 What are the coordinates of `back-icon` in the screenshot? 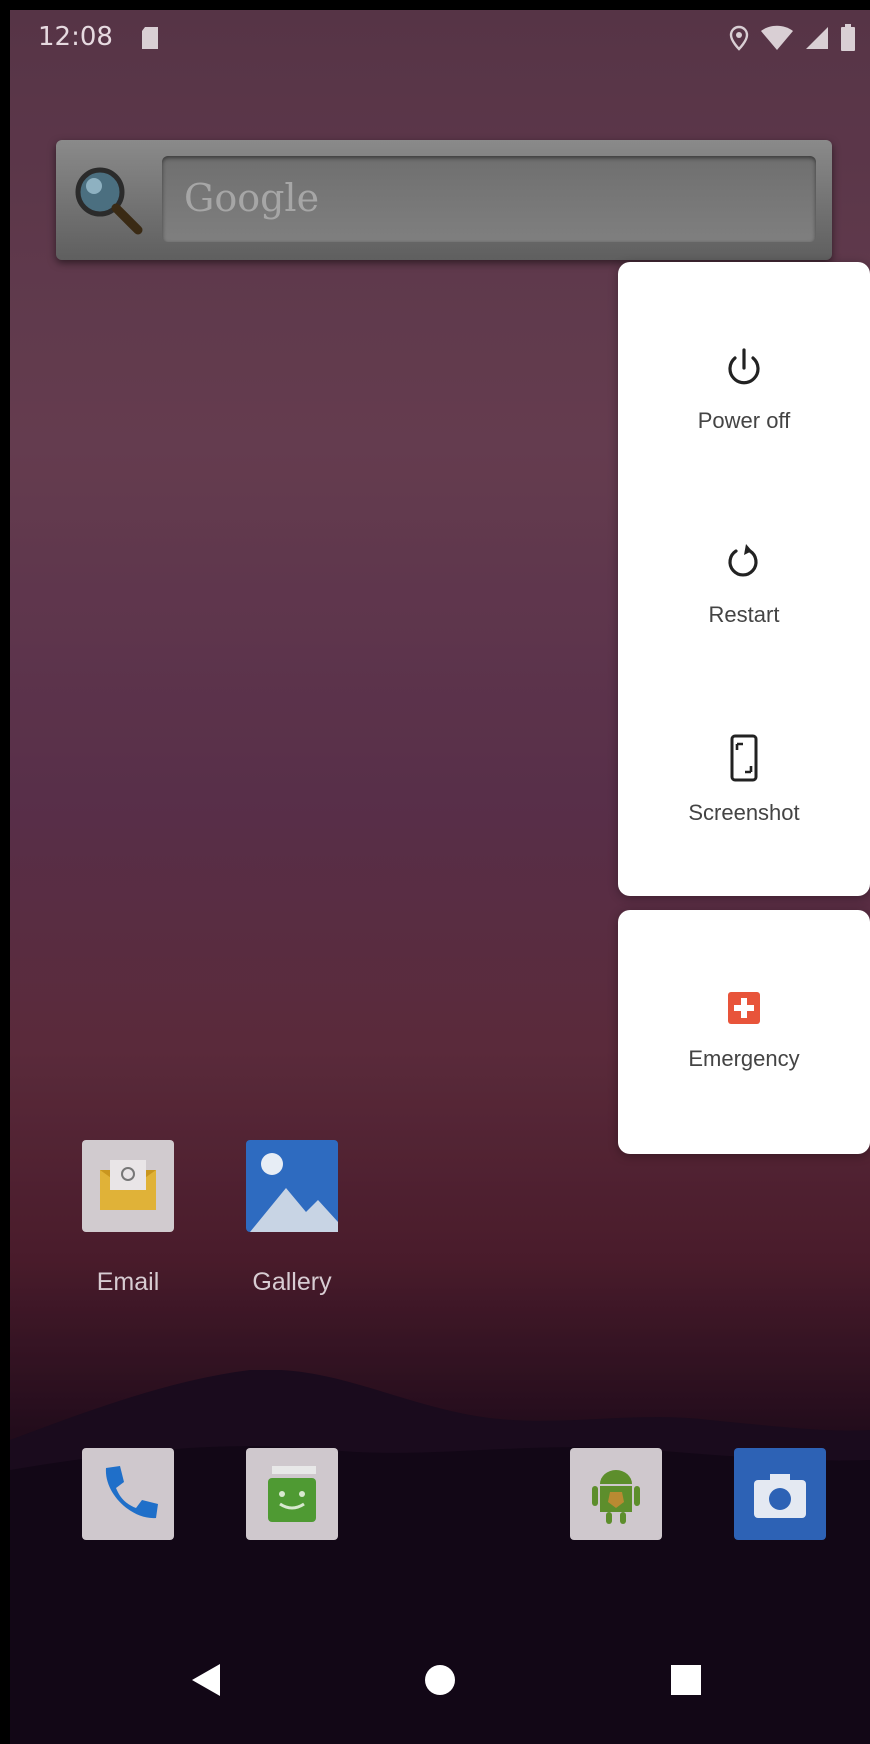 It's located at (206, 1680).